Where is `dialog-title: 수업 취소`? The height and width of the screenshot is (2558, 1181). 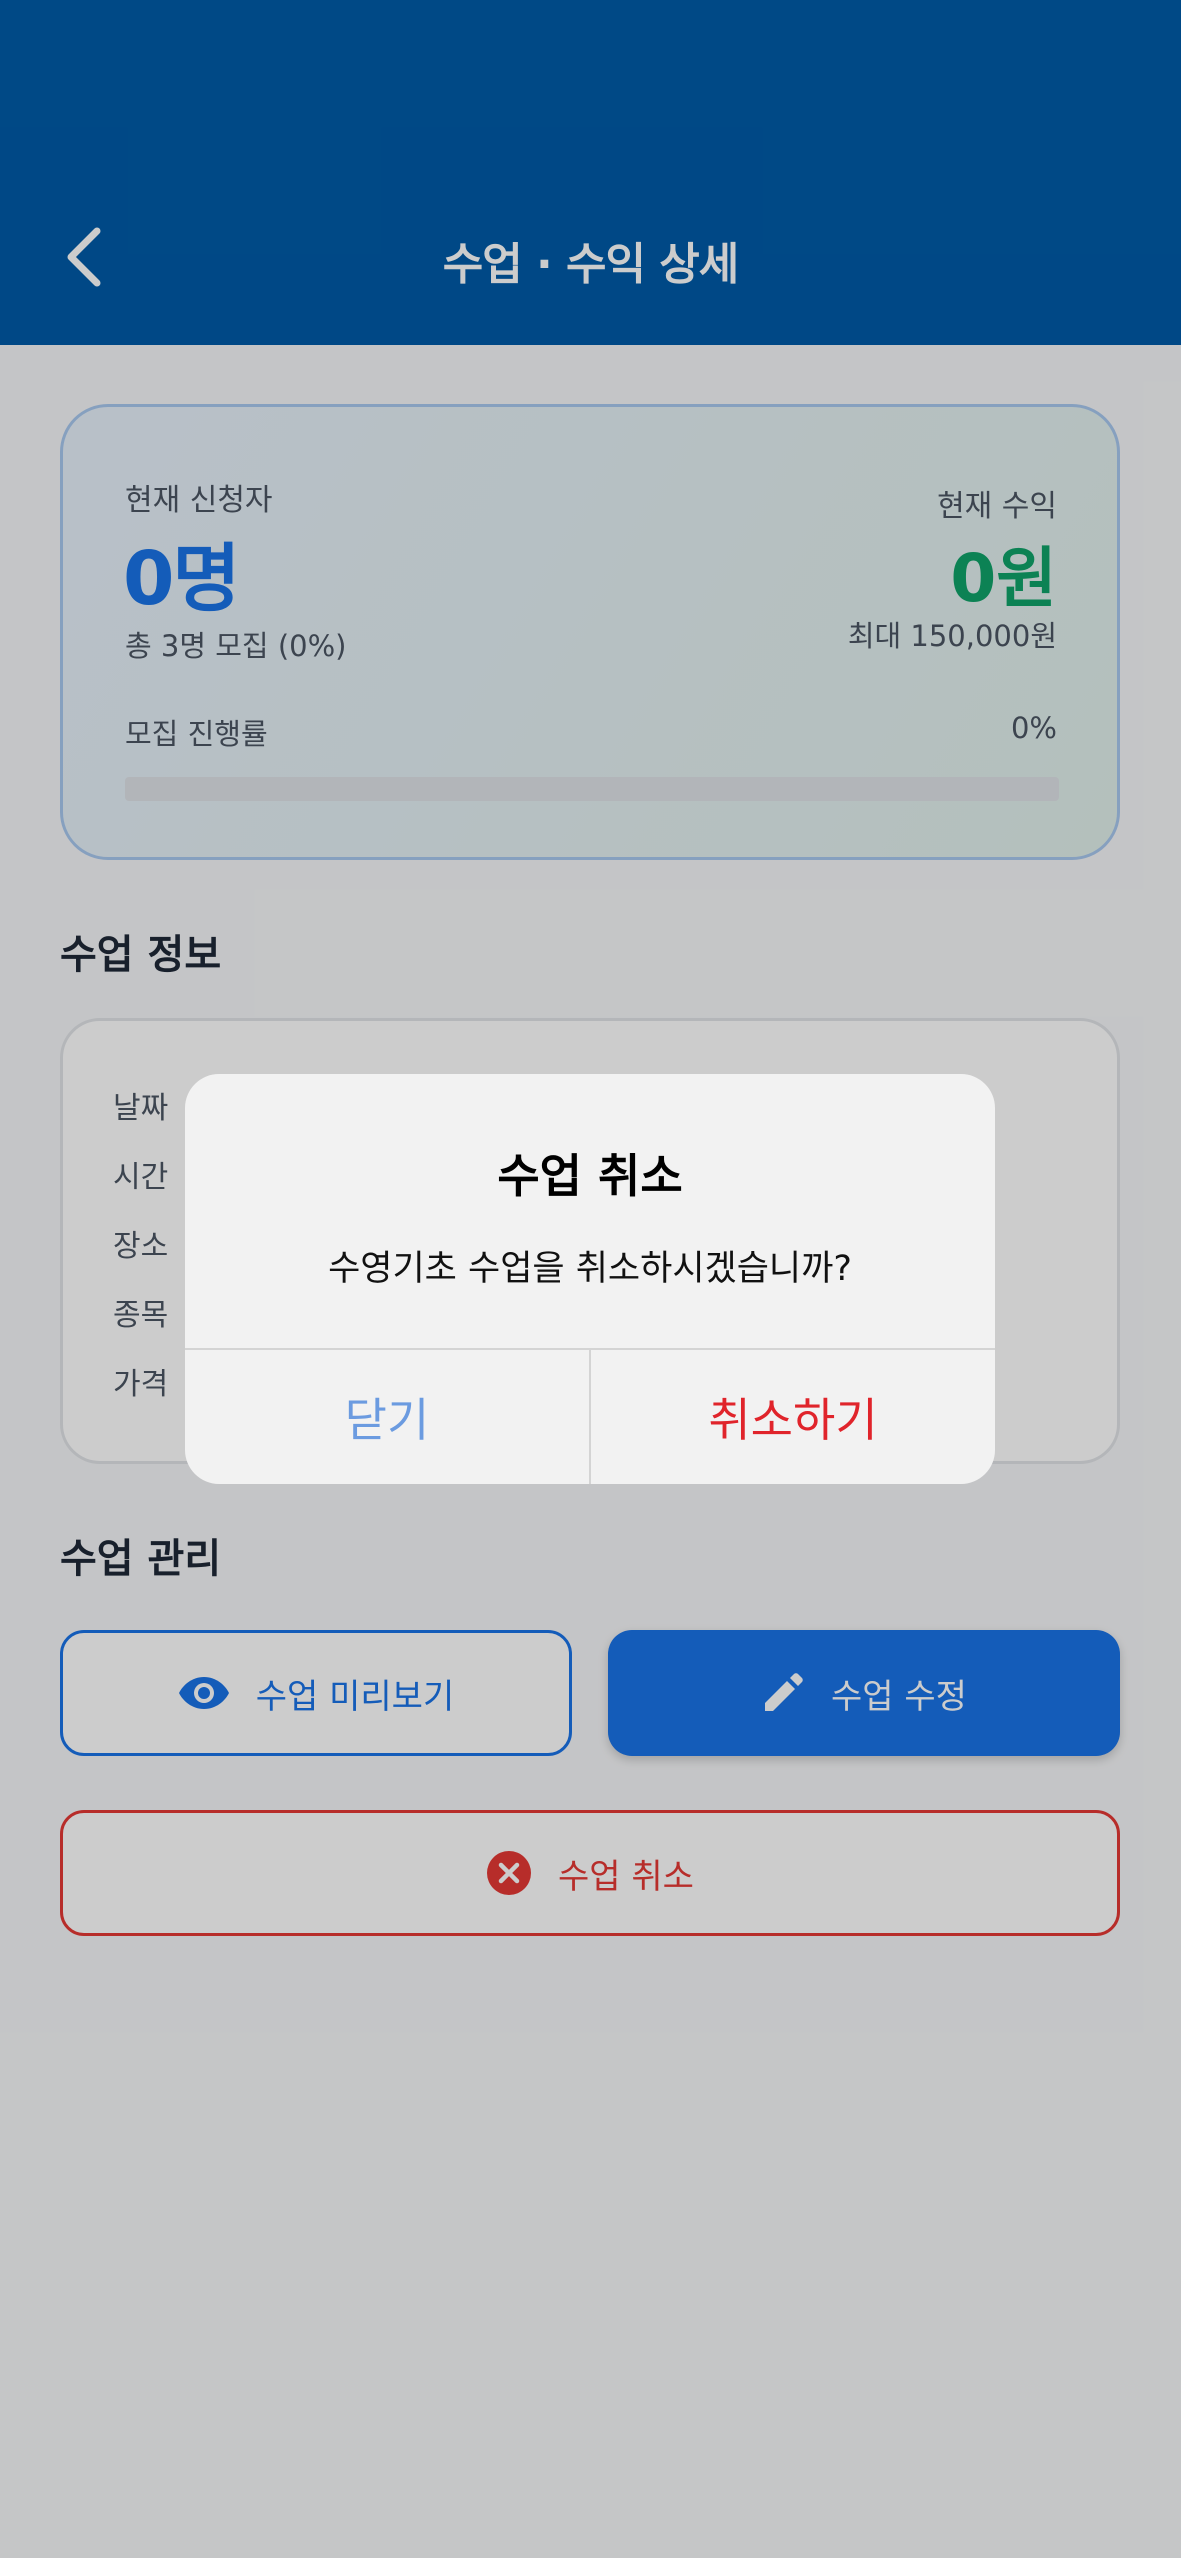
dialog-title: 수업 취소 is located at coordinates (590, 1176).